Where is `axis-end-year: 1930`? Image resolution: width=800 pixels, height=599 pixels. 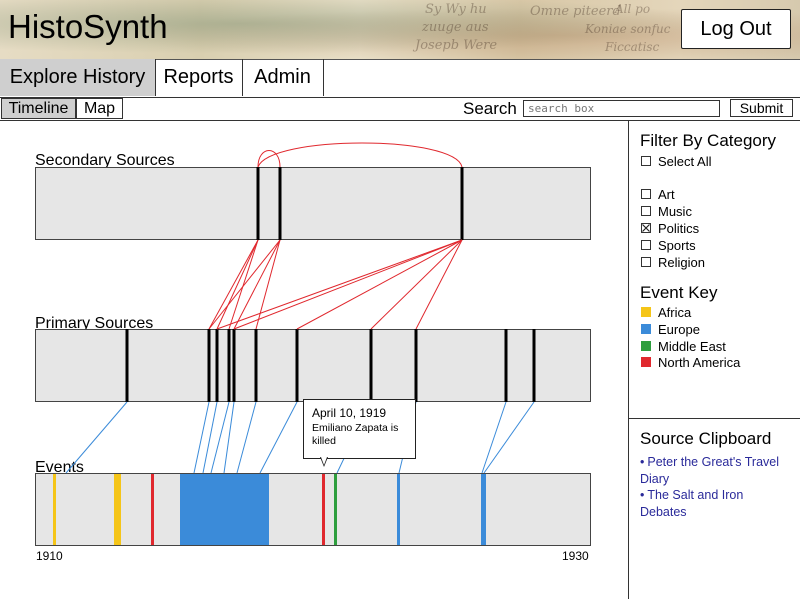
axis-end-year: 1930 is located at coordinates (575, 556).